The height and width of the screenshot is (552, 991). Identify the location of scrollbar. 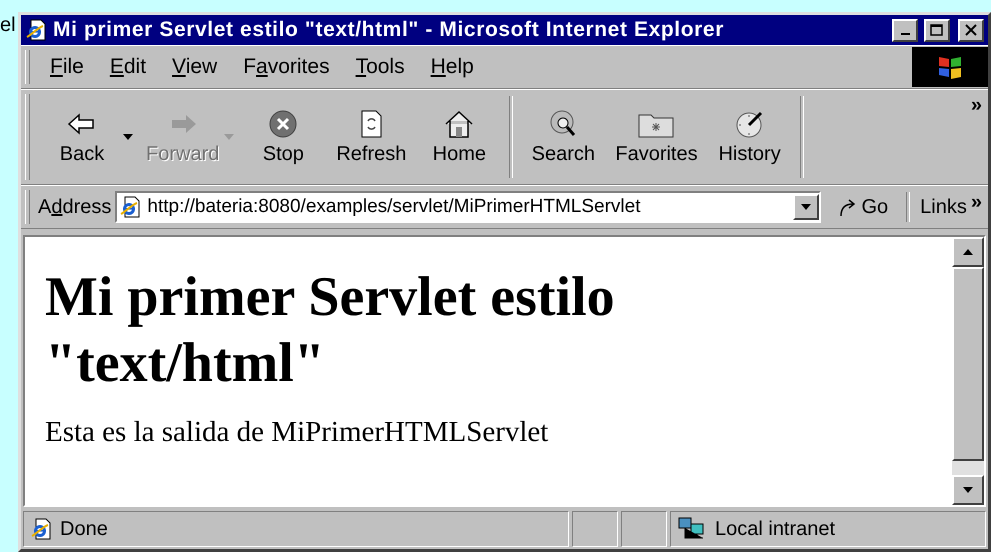
(968, 371).